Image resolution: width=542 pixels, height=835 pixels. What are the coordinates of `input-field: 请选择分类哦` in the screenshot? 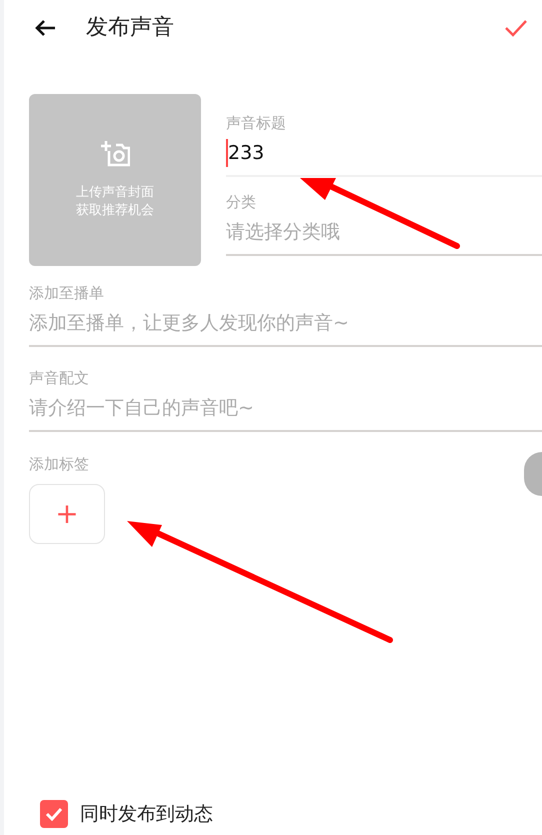 It's located at (384, 232).